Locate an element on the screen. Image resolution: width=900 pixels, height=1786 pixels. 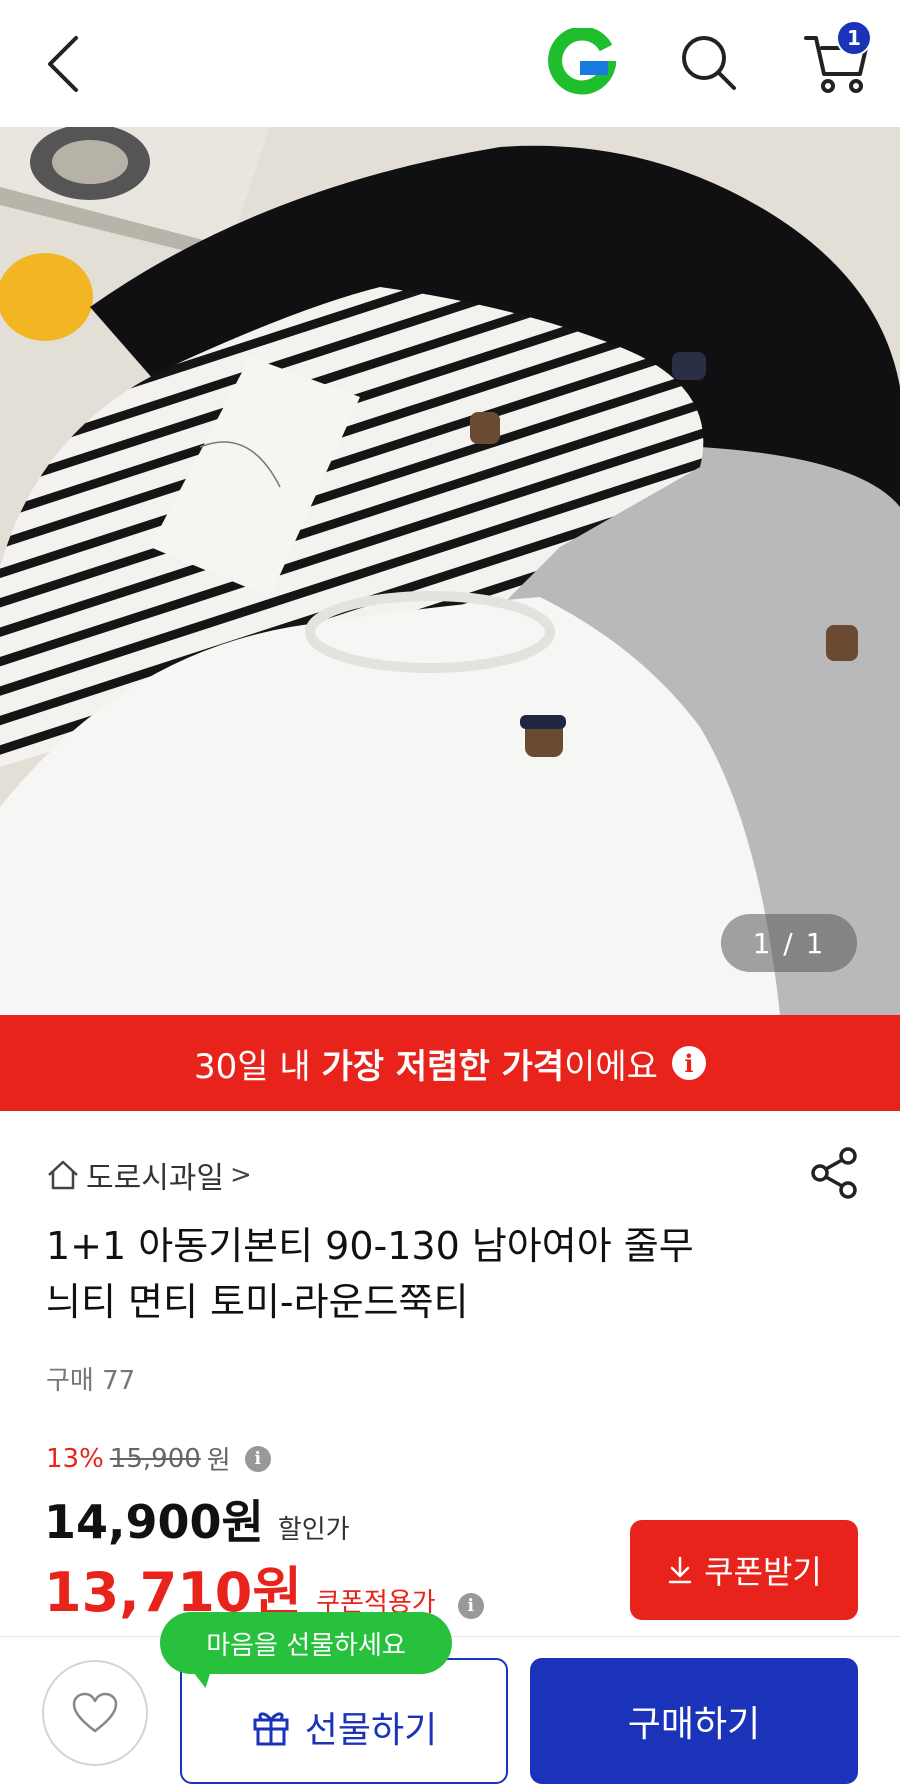
gift-icon is located at coordinates (271, 1729).